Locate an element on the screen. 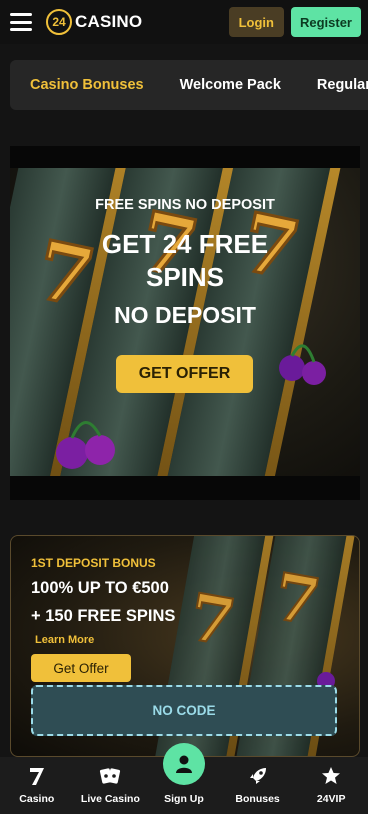  nav-24vip: 24VIP is located at coordinates (331, 785).